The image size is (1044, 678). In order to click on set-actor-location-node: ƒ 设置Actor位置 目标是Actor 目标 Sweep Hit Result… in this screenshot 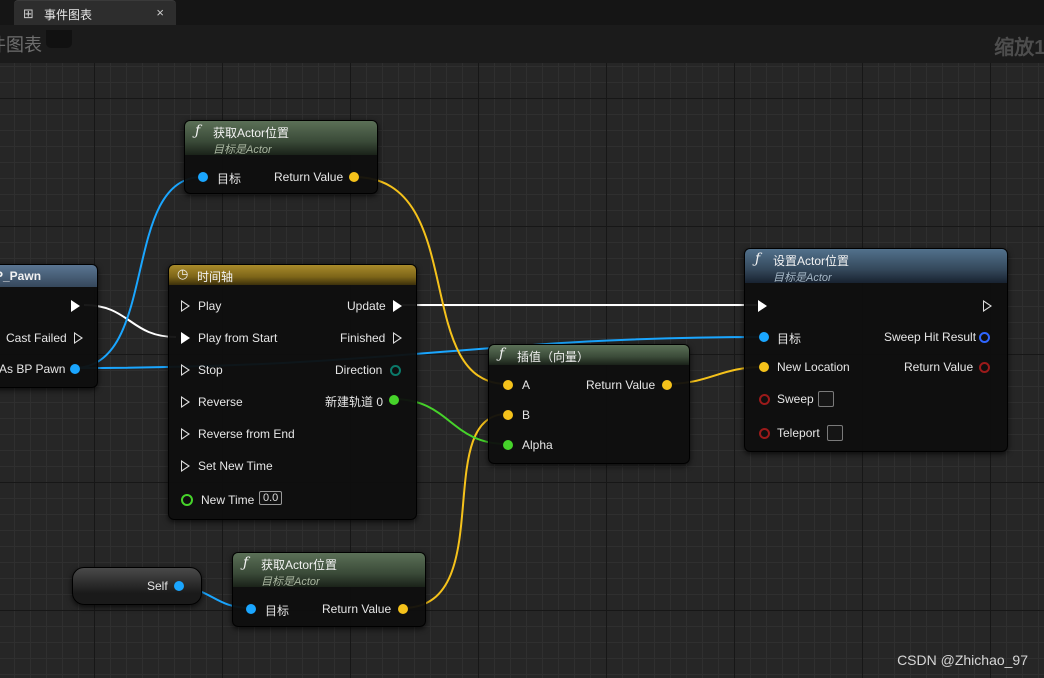, I will do `click(876, 350)`.